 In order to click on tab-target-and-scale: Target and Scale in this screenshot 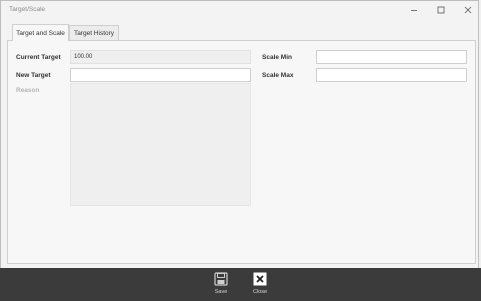, I will do `click(40, 32)`.